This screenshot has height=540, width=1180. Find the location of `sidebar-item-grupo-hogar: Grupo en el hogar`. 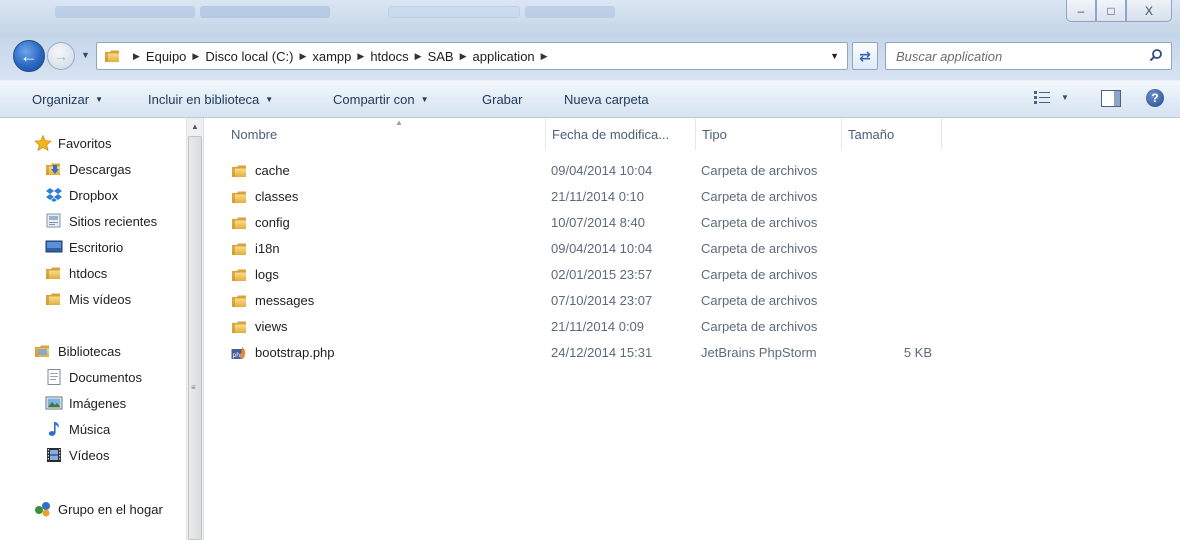

sidebar-item-grupo-hogar: Grupo en el hogar is located at coordinates (98, 509).